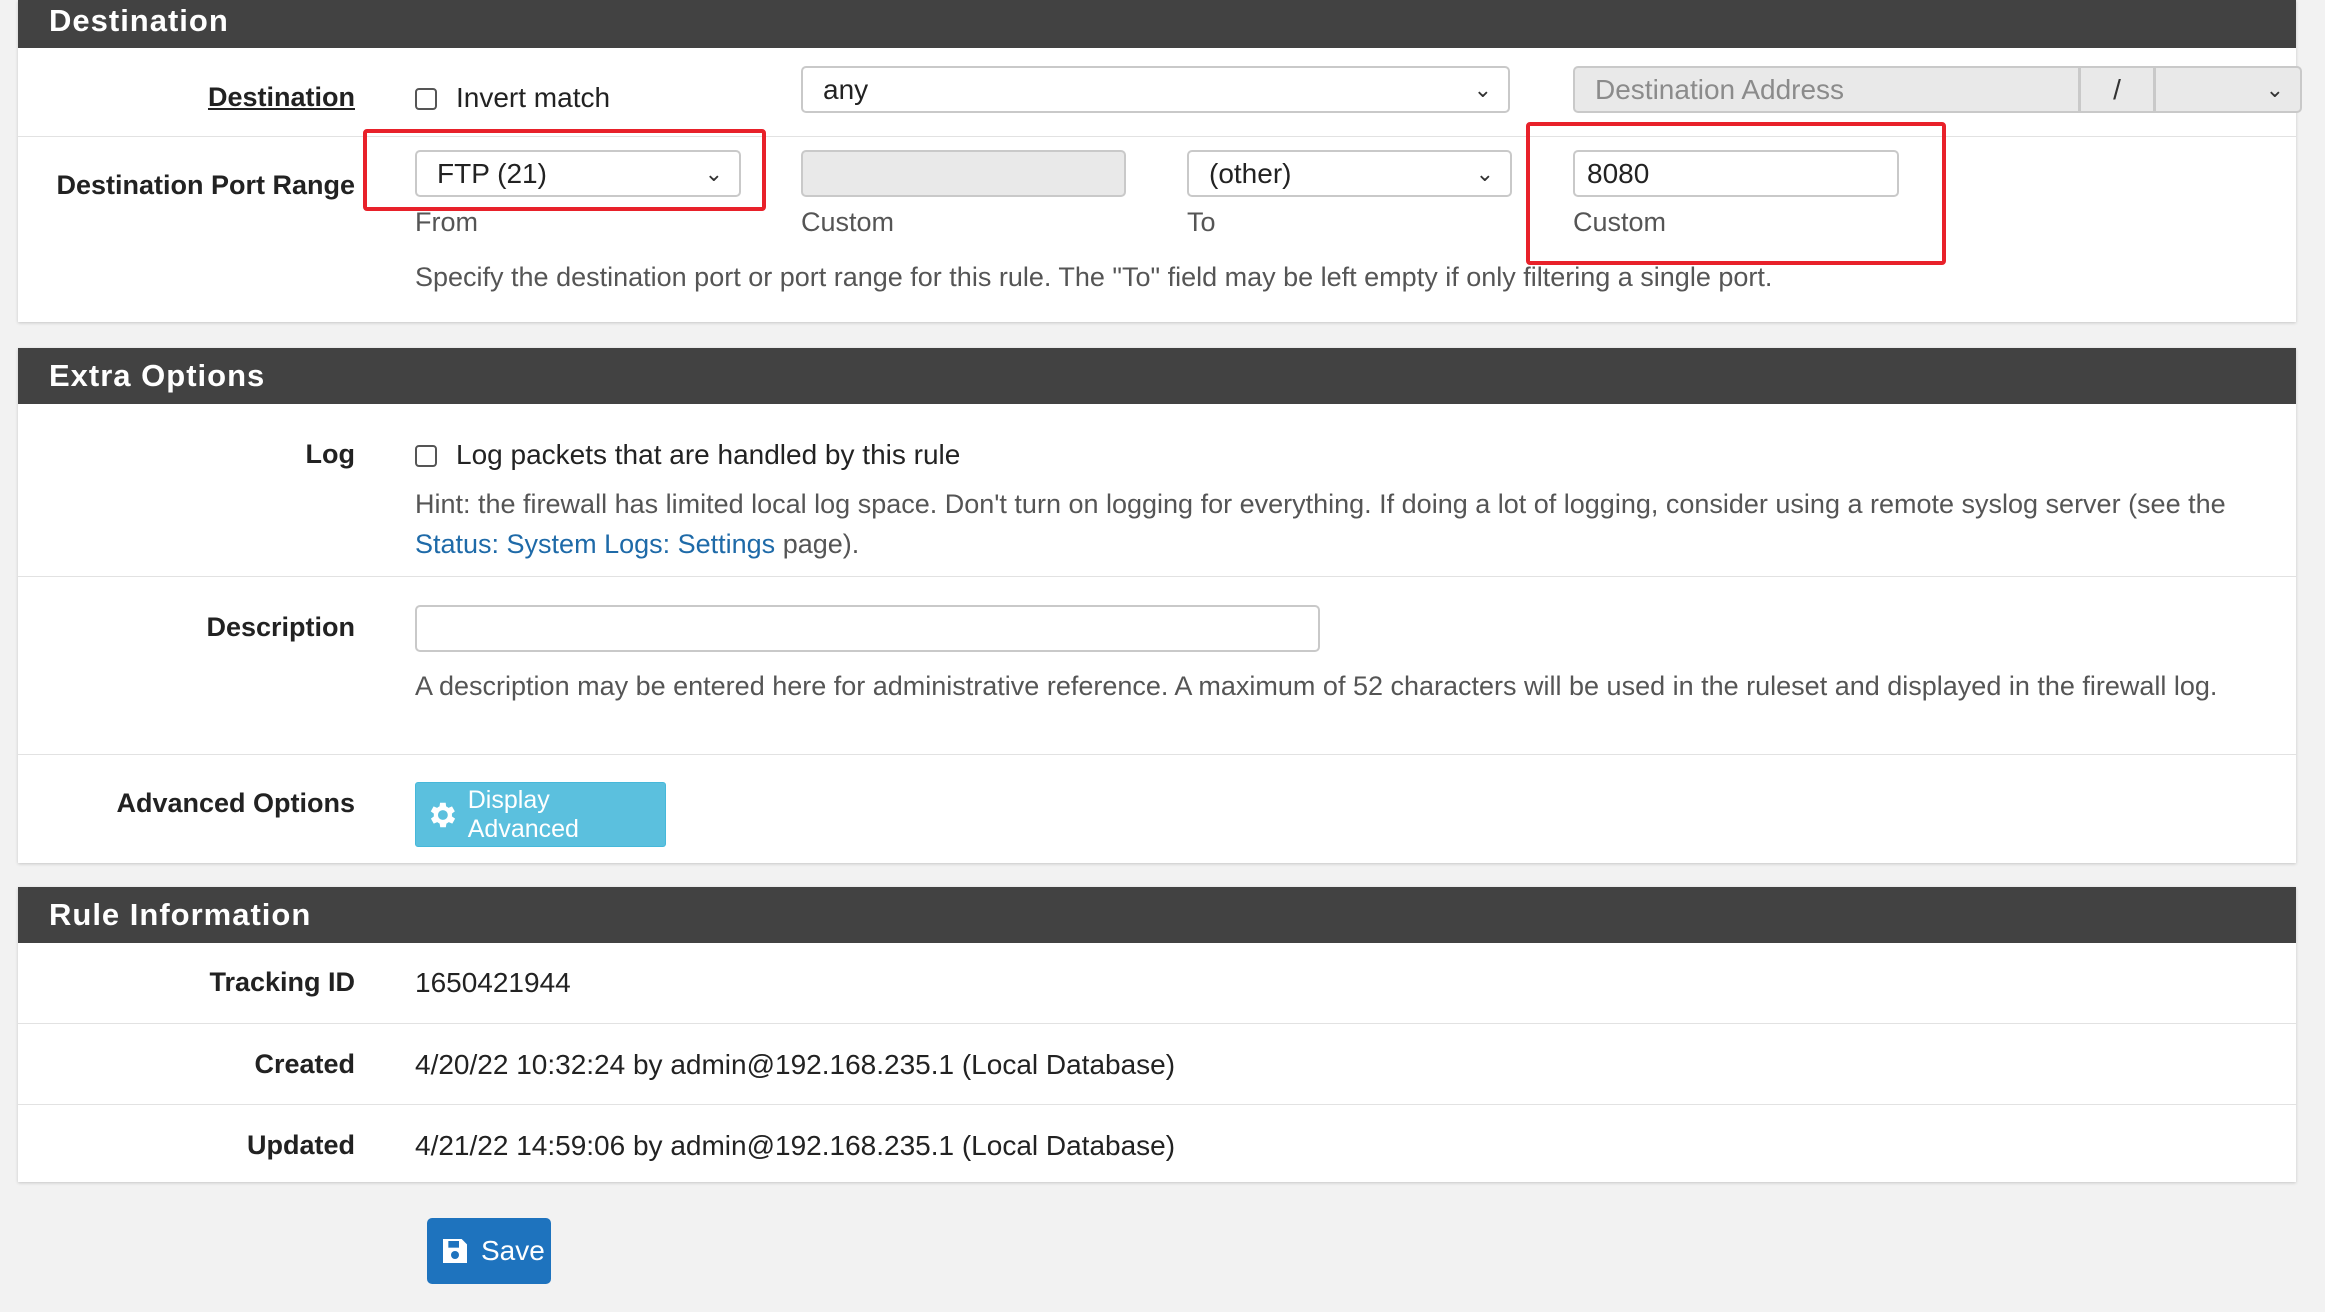  Describe the element at coordinates (446, 222) in the screenshot. I see `from-label: From` at that location.